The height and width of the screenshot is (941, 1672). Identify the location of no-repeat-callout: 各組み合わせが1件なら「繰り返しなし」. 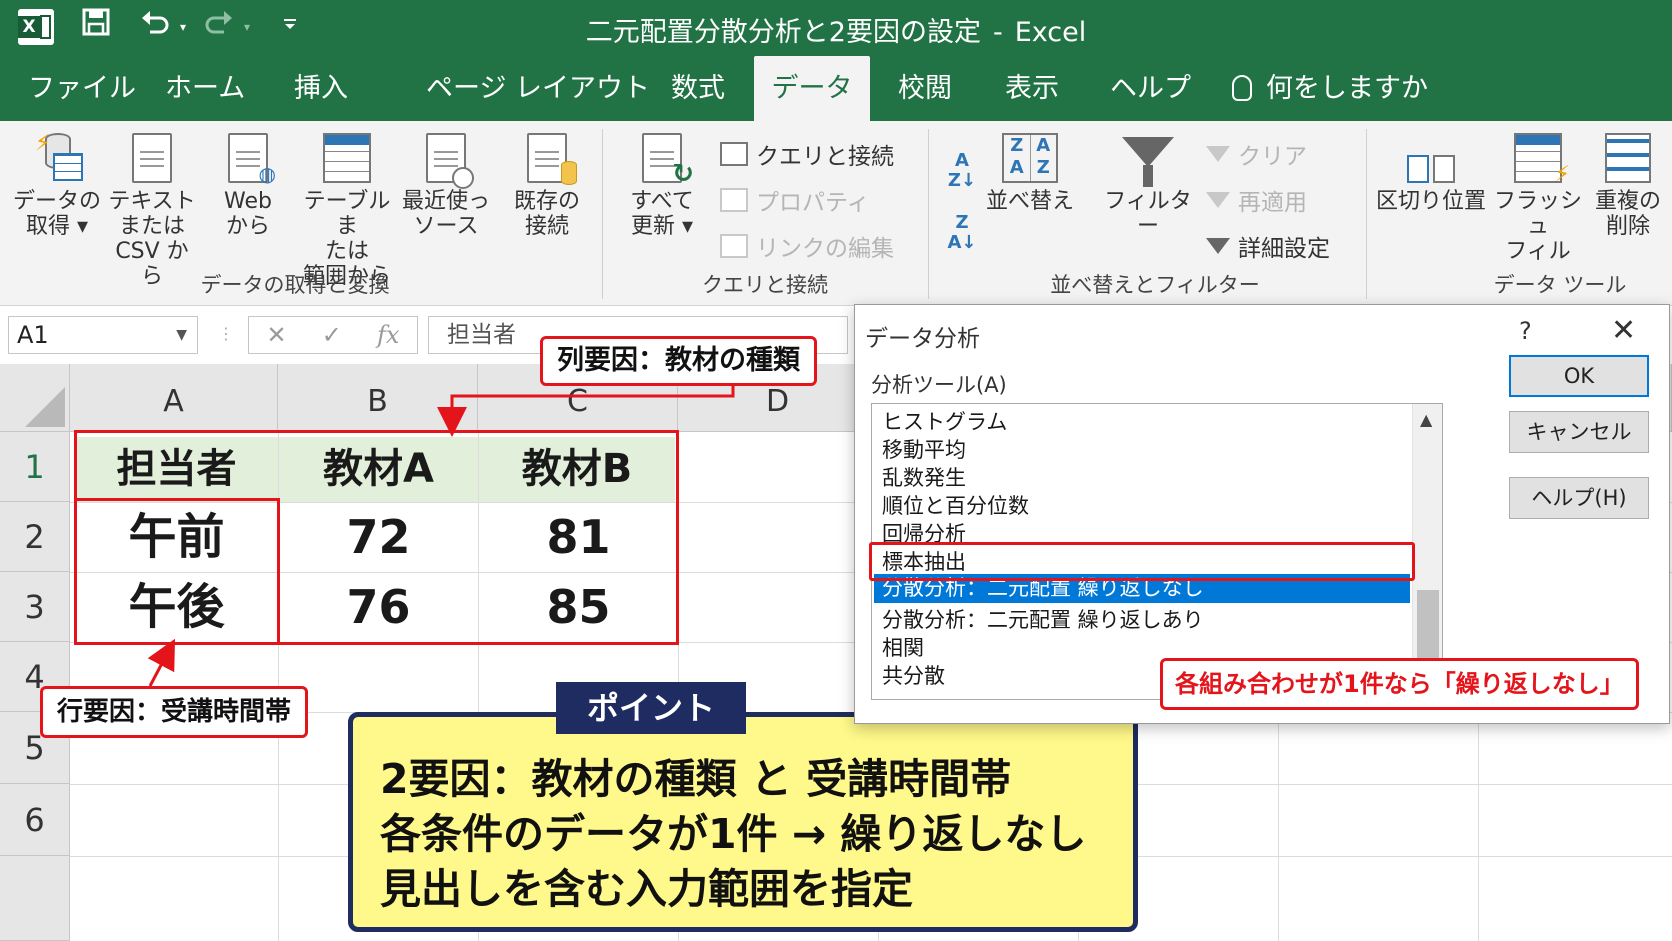
(1399, 684).